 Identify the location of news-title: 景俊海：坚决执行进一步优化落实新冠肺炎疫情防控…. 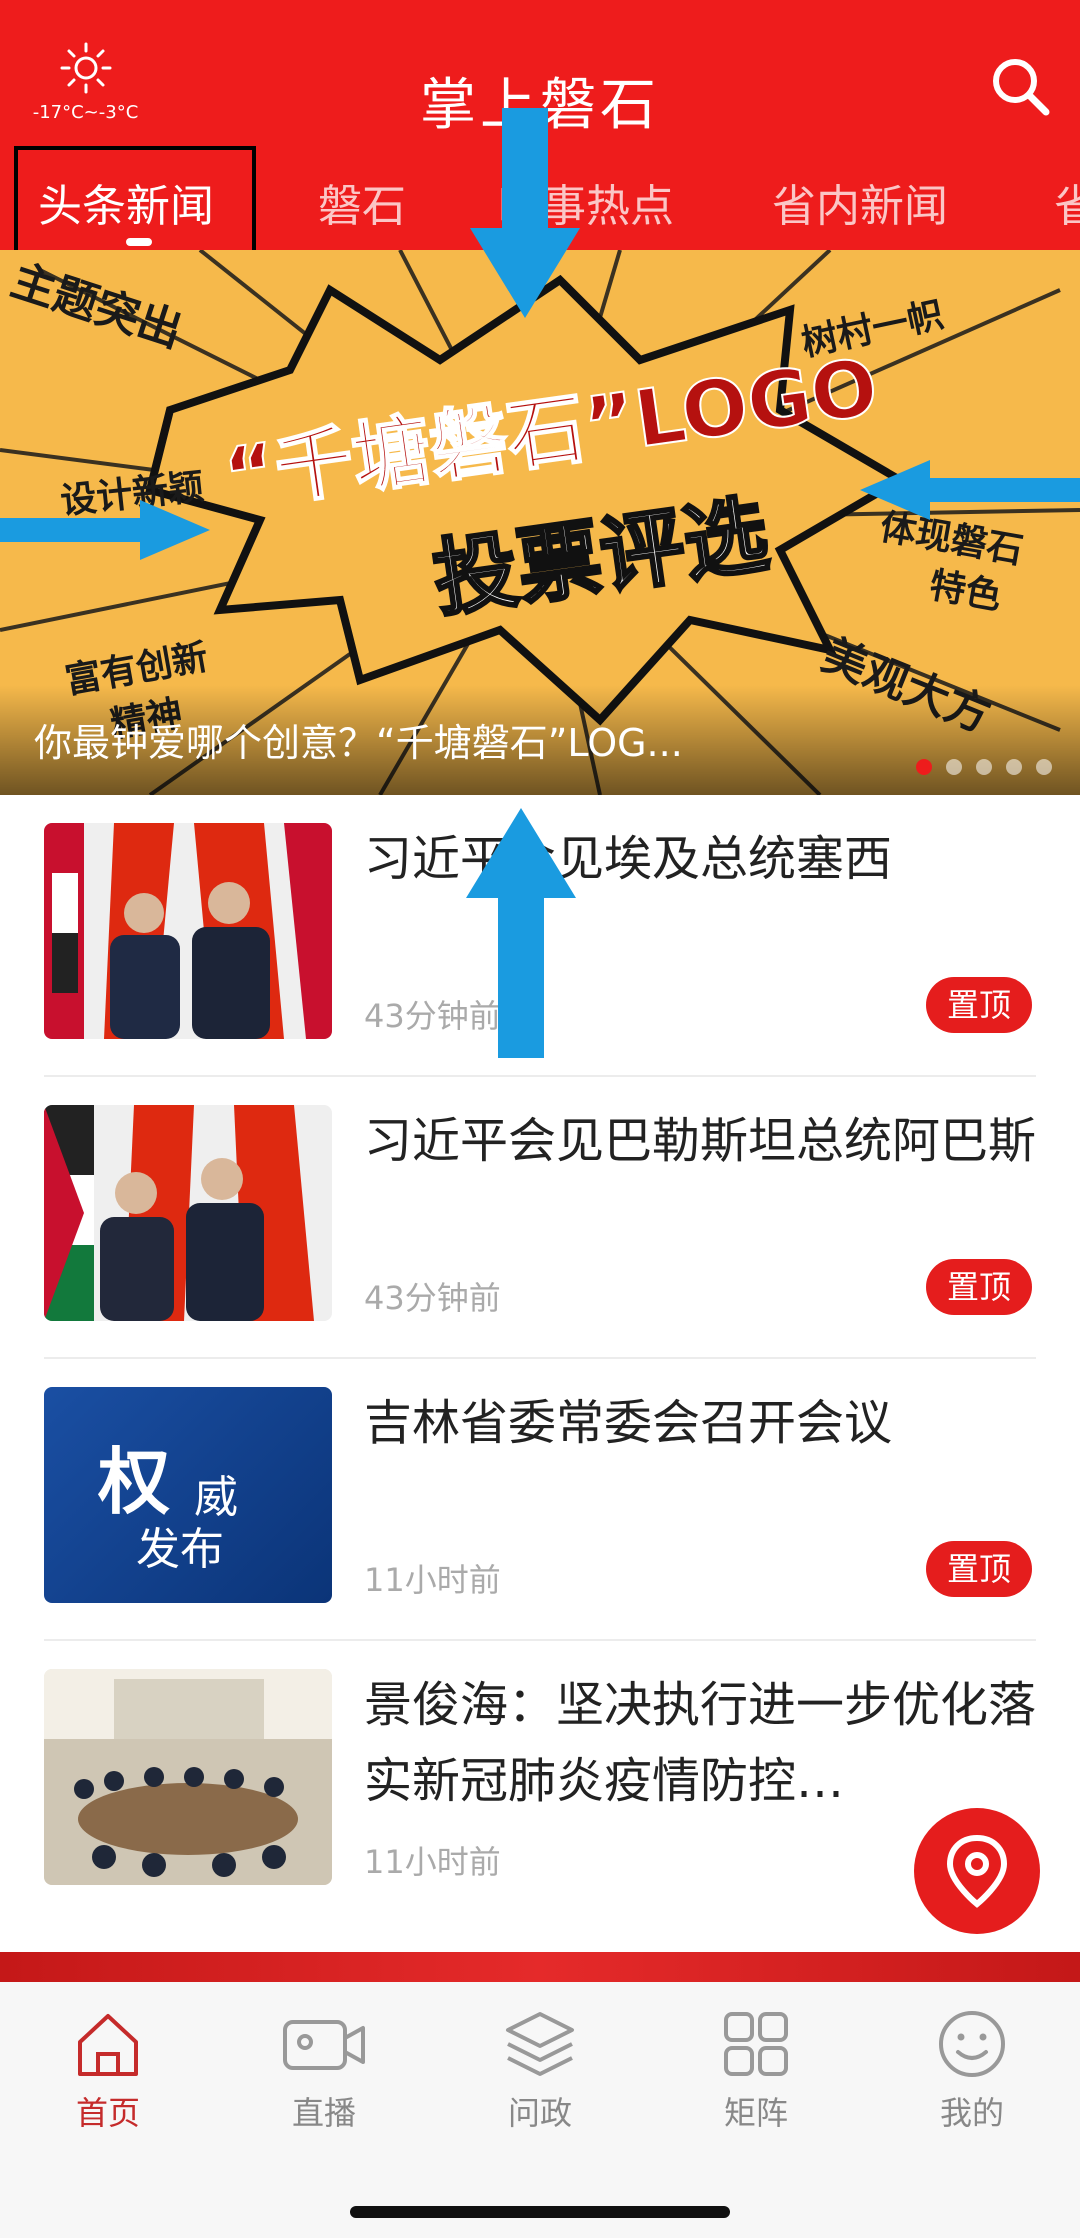
(700, 1743).